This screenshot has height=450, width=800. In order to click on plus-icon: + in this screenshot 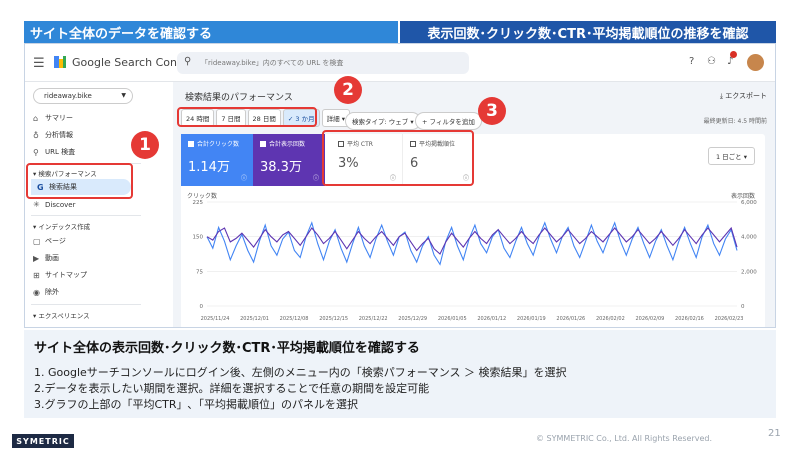, I will do `click(425, 122)`.